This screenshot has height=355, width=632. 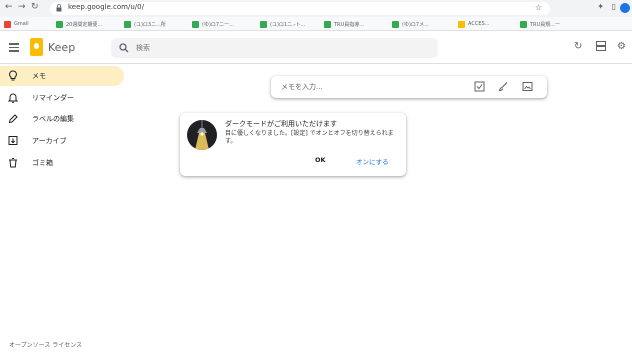 I want to click on forward-icon: →, so click(x=22, y=7).